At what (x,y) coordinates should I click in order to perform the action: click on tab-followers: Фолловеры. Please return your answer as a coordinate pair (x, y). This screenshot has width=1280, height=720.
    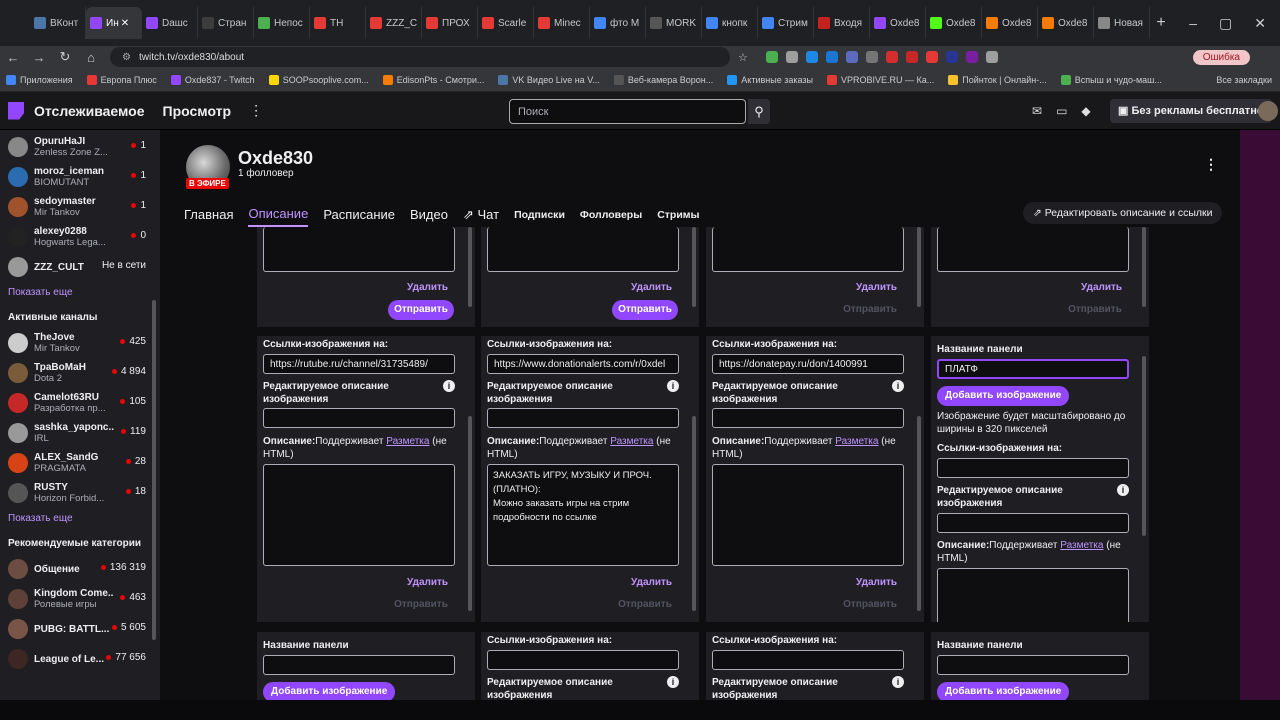
    Looking at the image, I should click on (611, 217).